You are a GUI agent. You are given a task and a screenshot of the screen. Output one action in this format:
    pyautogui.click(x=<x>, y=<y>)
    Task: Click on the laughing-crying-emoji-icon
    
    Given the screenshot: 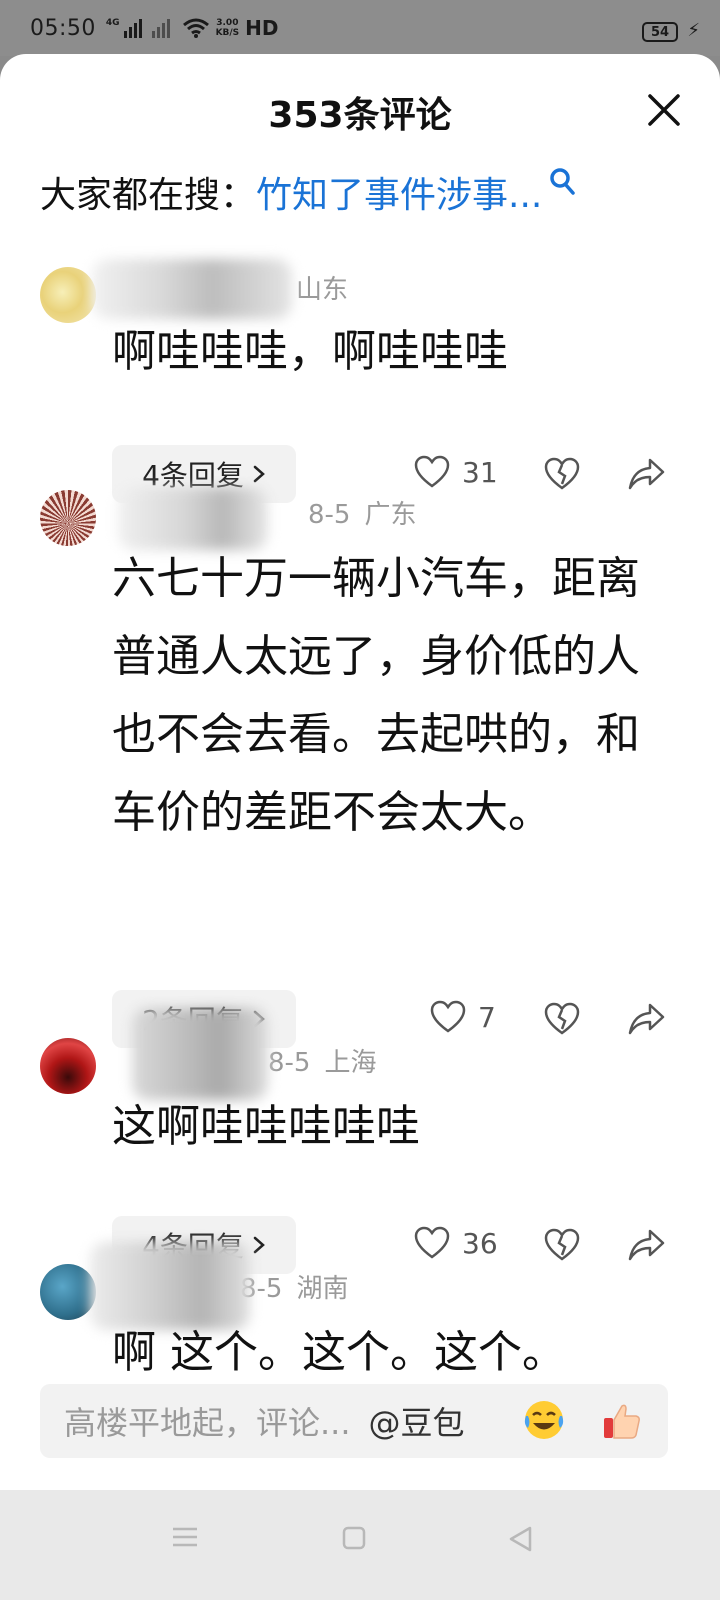 What is the action you would take?
    pyautogui.click(x=544, y=1420)
    